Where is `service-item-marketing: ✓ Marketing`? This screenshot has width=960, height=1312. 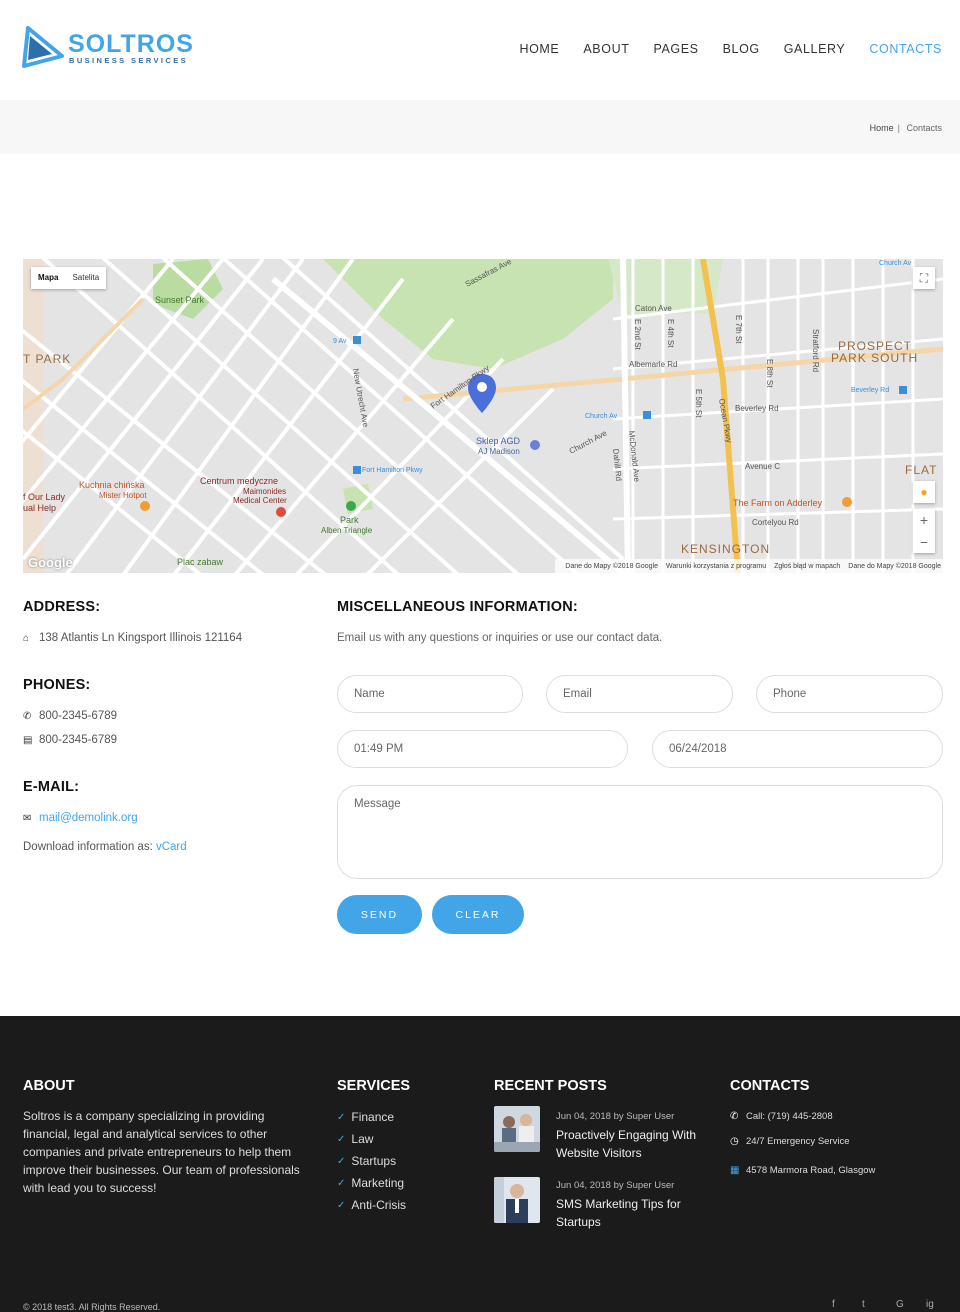 service-item-marketing: ✓ Marketing is located at coordinates (370, 1183).